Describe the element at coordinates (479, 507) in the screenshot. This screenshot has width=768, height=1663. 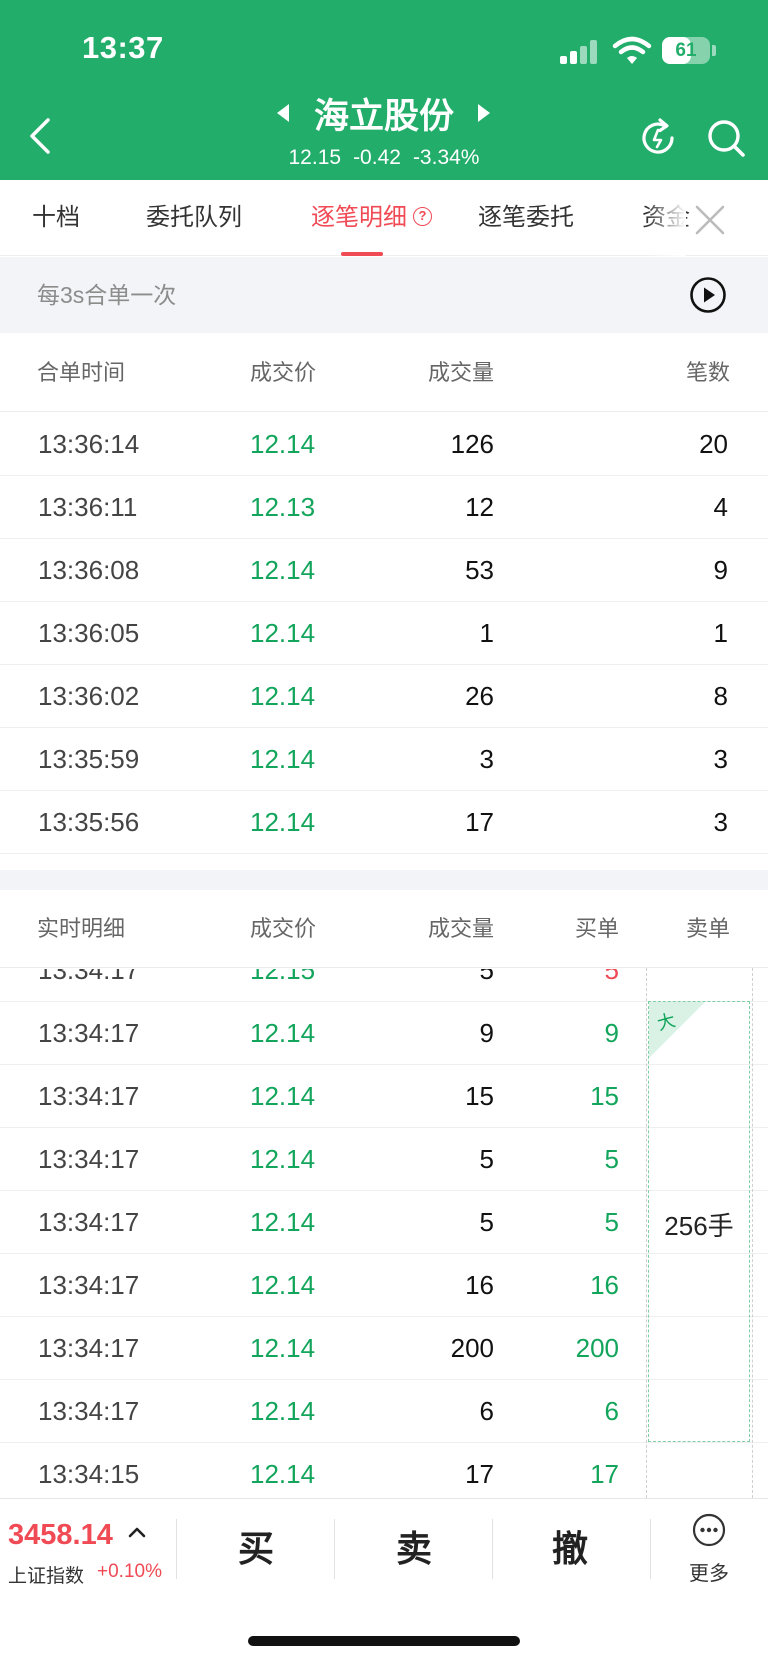
I see `row-volume: 12` at that location.